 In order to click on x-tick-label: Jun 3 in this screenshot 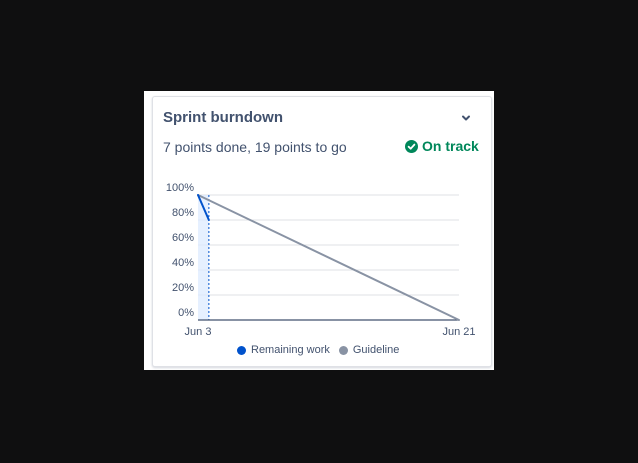, I will do `click(198, 332)`.